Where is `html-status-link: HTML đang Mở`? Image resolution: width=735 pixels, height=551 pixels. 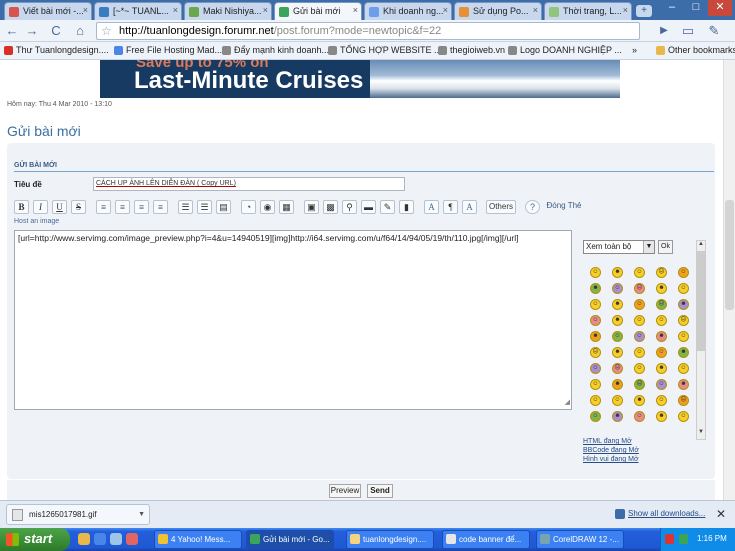 html-status-link: HTML đang Mở is located at coordinates (611, 441).